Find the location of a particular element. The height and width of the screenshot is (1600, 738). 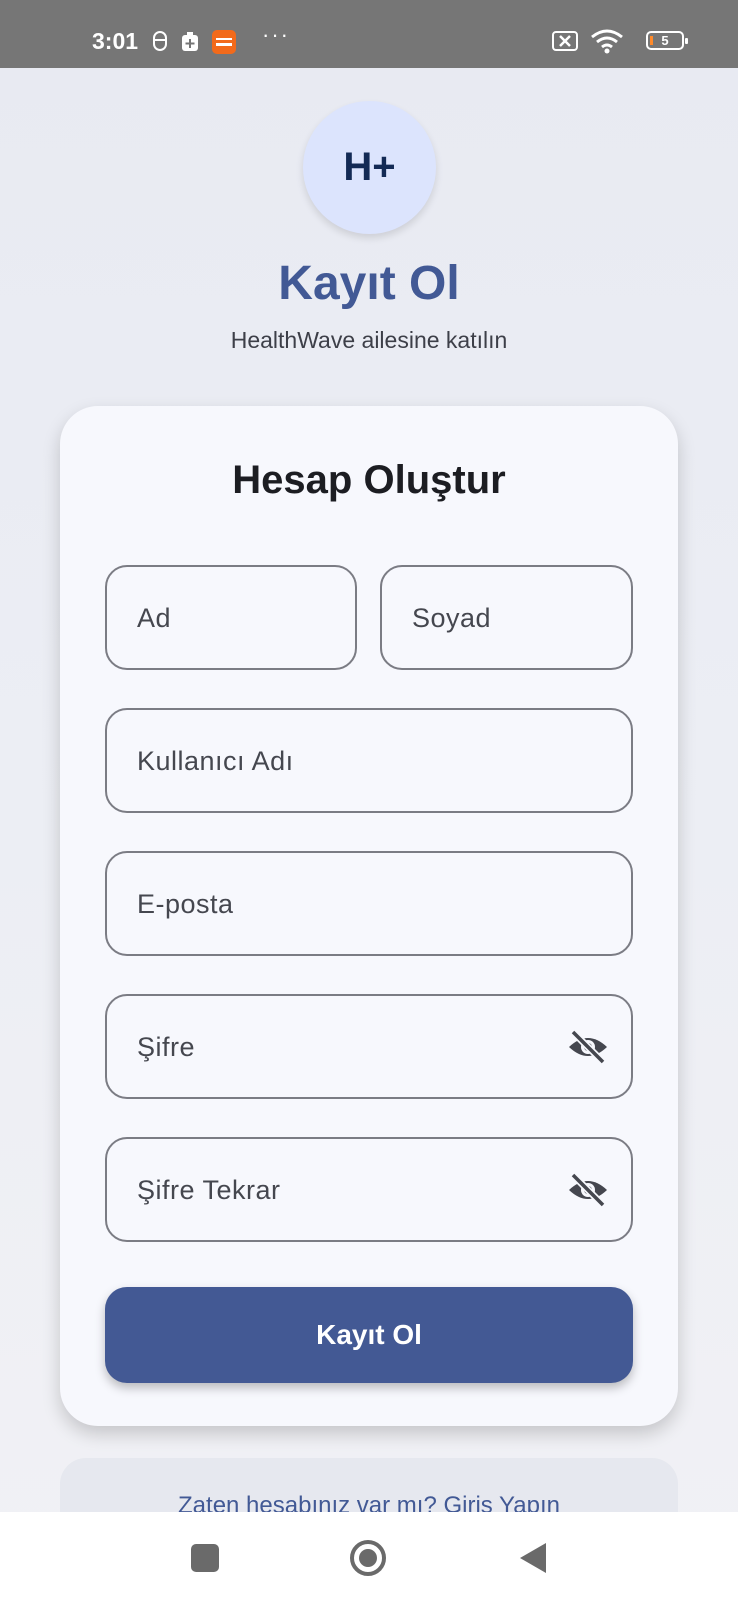

password-confirm-field: Şifre Tekrar is located at coordinates (369, 1189).